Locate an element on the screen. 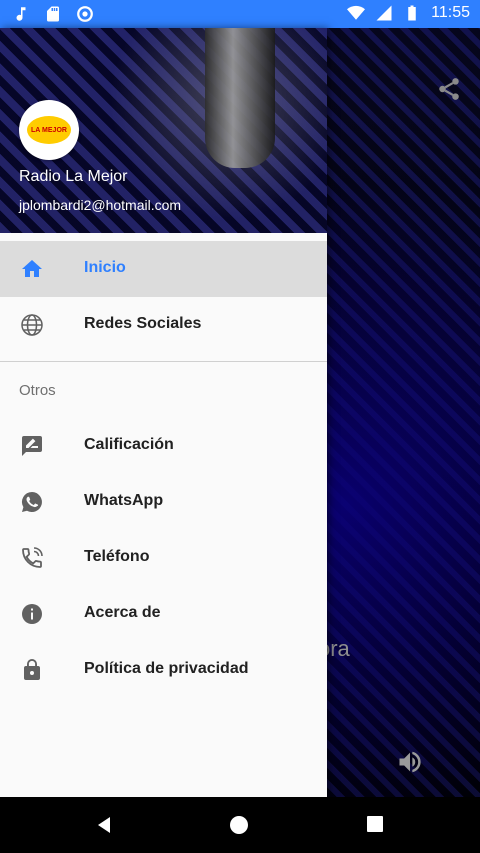 The height and width of the screenshot is (853, 480). menu-item-label: WhatsApp is located at coordinates (124, 500).